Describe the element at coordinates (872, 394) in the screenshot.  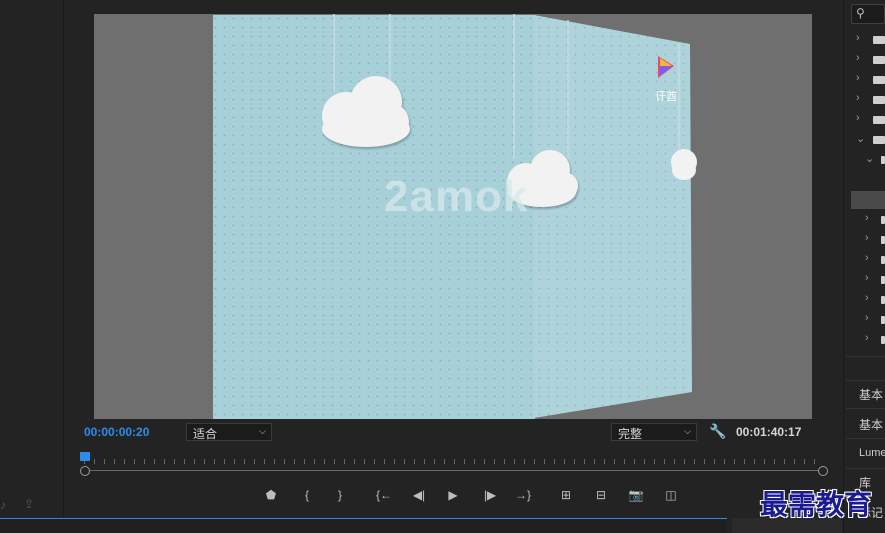
I see `panel-label-basic-1: 基本` at that location.